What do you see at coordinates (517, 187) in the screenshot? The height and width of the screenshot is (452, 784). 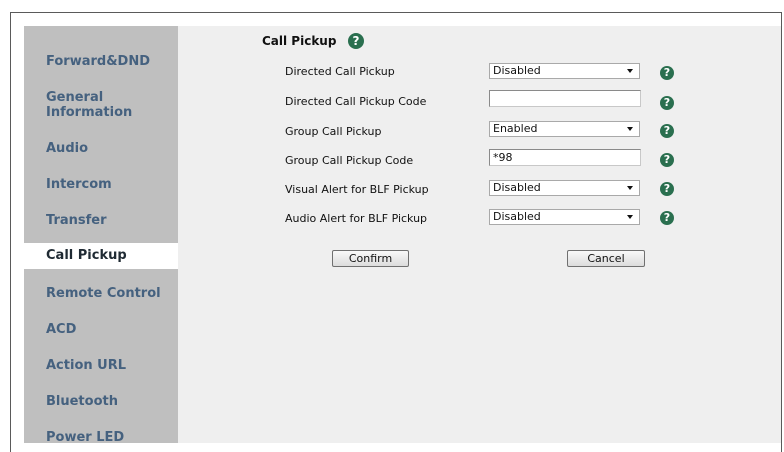 I see `visual-alert-blf-pickup-value: Disabled` at bounding box center [517, 187].